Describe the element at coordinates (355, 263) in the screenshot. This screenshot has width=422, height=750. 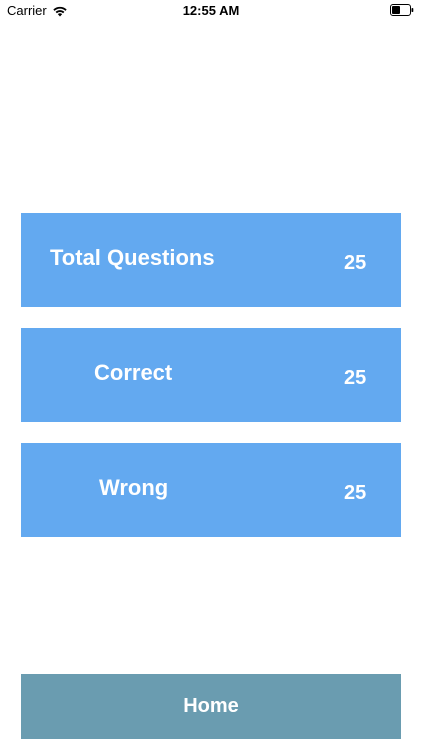
I see `total-questions-value: 25` at that location.